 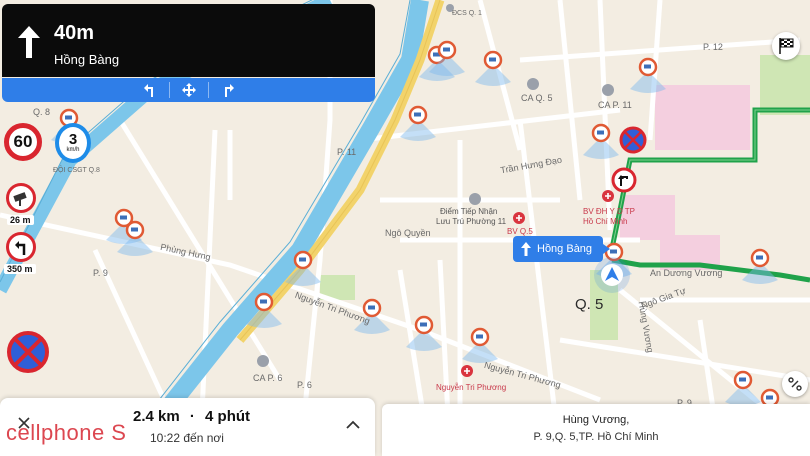 What do you see at coordinates (228, 416) in the screenshot?
I see `trip-duration: 4 phút` at bounding box center [228, 416].